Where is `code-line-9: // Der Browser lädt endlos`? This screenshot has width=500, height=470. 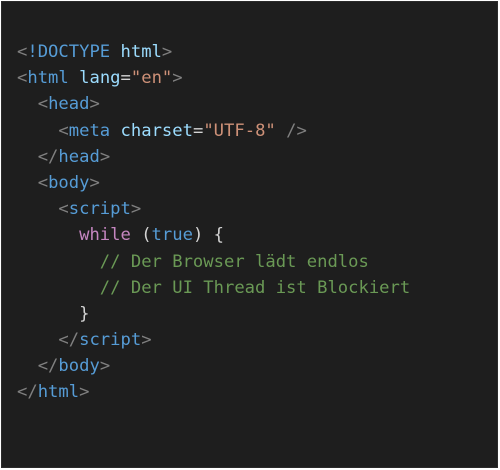
code-line-9: // Der Browser lädt endlos is located at coordinates (213, 262).